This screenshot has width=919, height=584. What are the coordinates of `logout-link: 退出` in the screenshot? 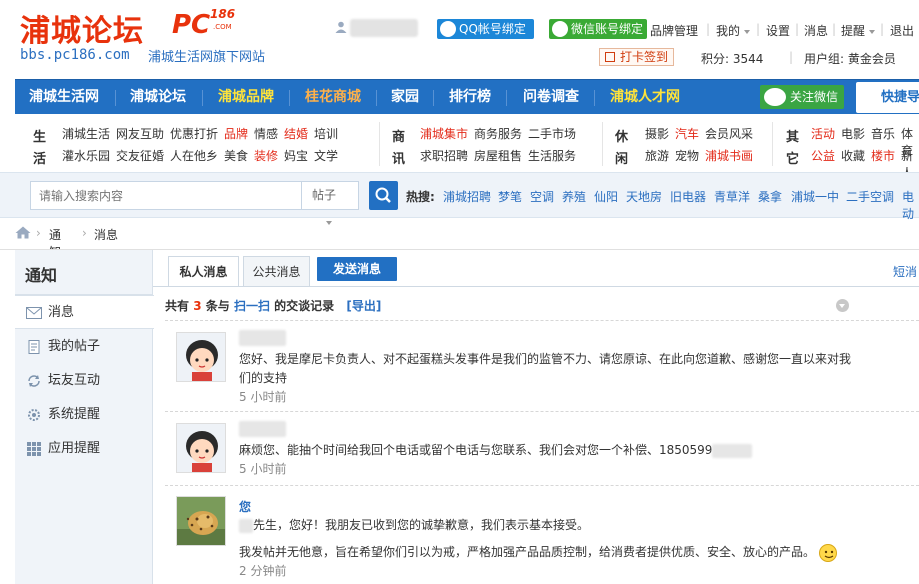 It's located at (902, 30).